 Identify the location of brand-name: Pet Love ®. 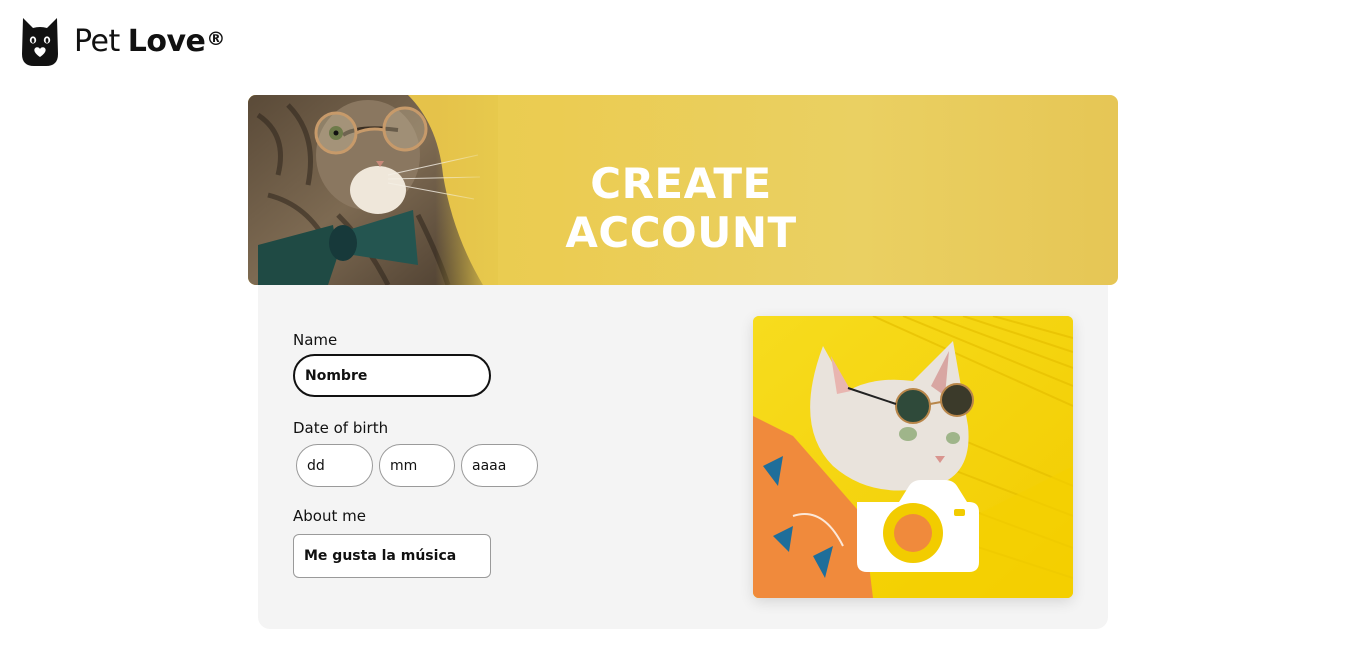
(149, 41).